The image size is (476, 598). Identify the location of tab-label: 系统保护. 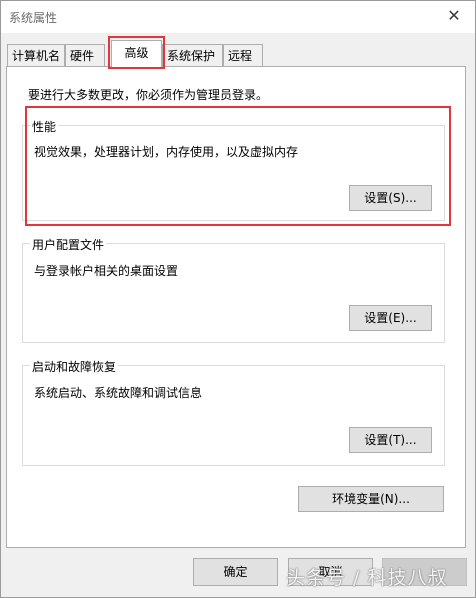
(191, 56).